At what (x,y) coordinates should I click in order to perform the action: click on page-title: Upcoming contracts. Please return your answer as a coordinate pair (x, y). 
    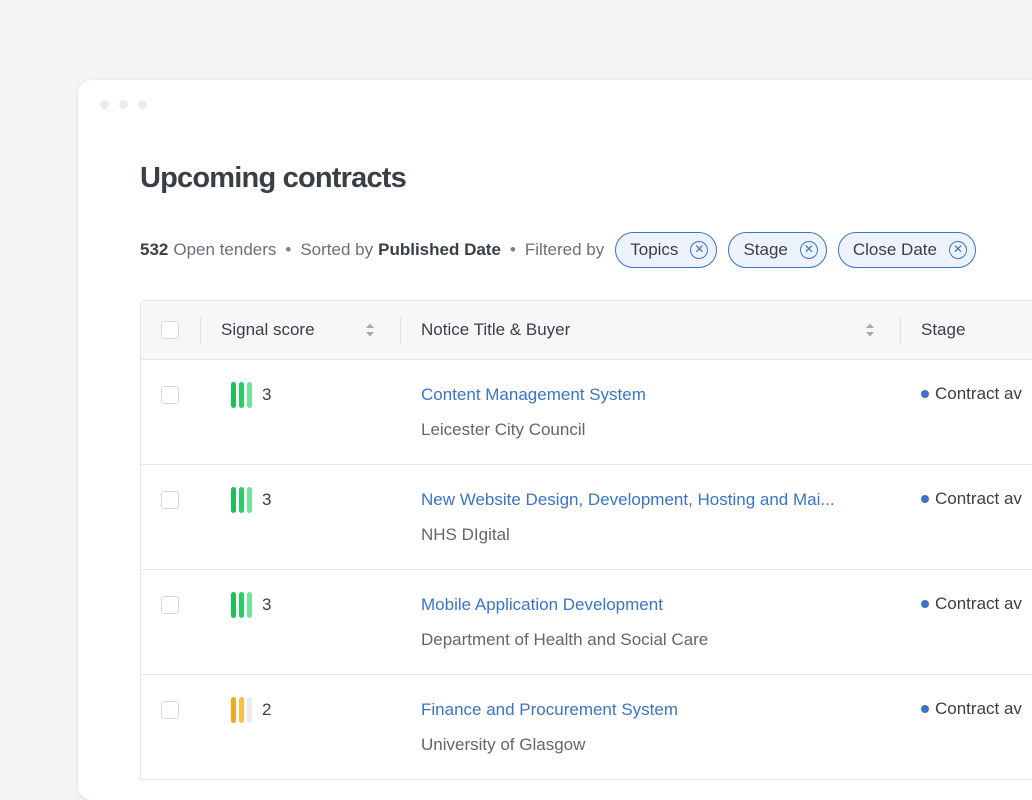
    Looking at the image, I should click on (273, 178).